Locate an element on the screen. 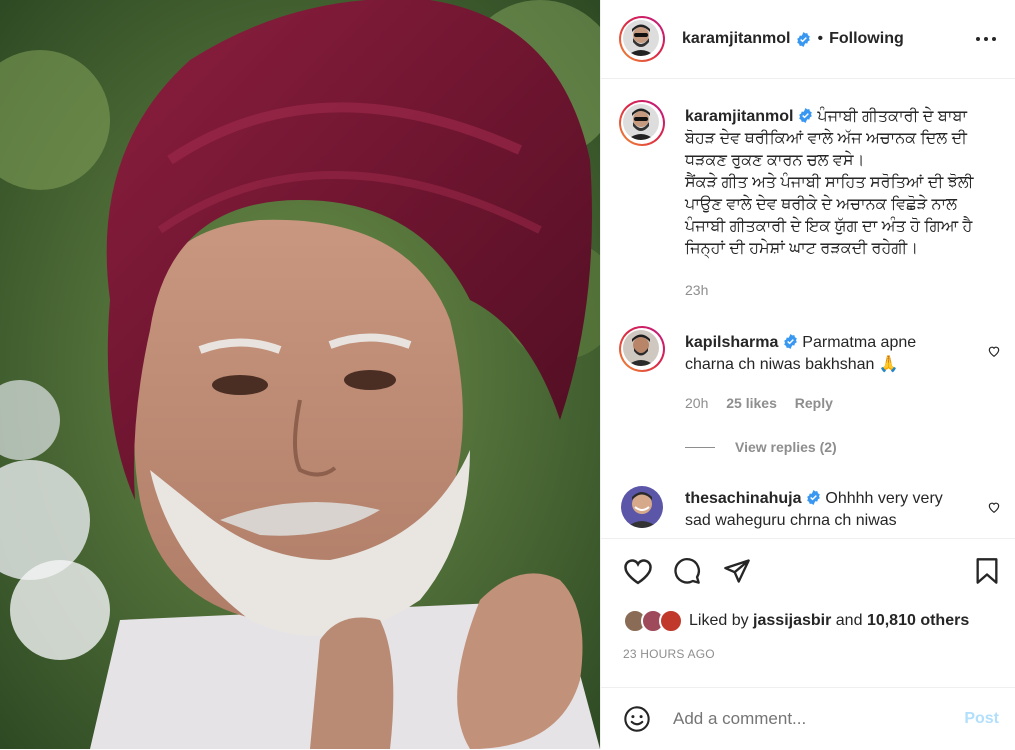 The height and width of the screenshot is (750, 1015). comment-body: charna ch niwas bakhshan 🙏 is located at coordinates (792, 364).